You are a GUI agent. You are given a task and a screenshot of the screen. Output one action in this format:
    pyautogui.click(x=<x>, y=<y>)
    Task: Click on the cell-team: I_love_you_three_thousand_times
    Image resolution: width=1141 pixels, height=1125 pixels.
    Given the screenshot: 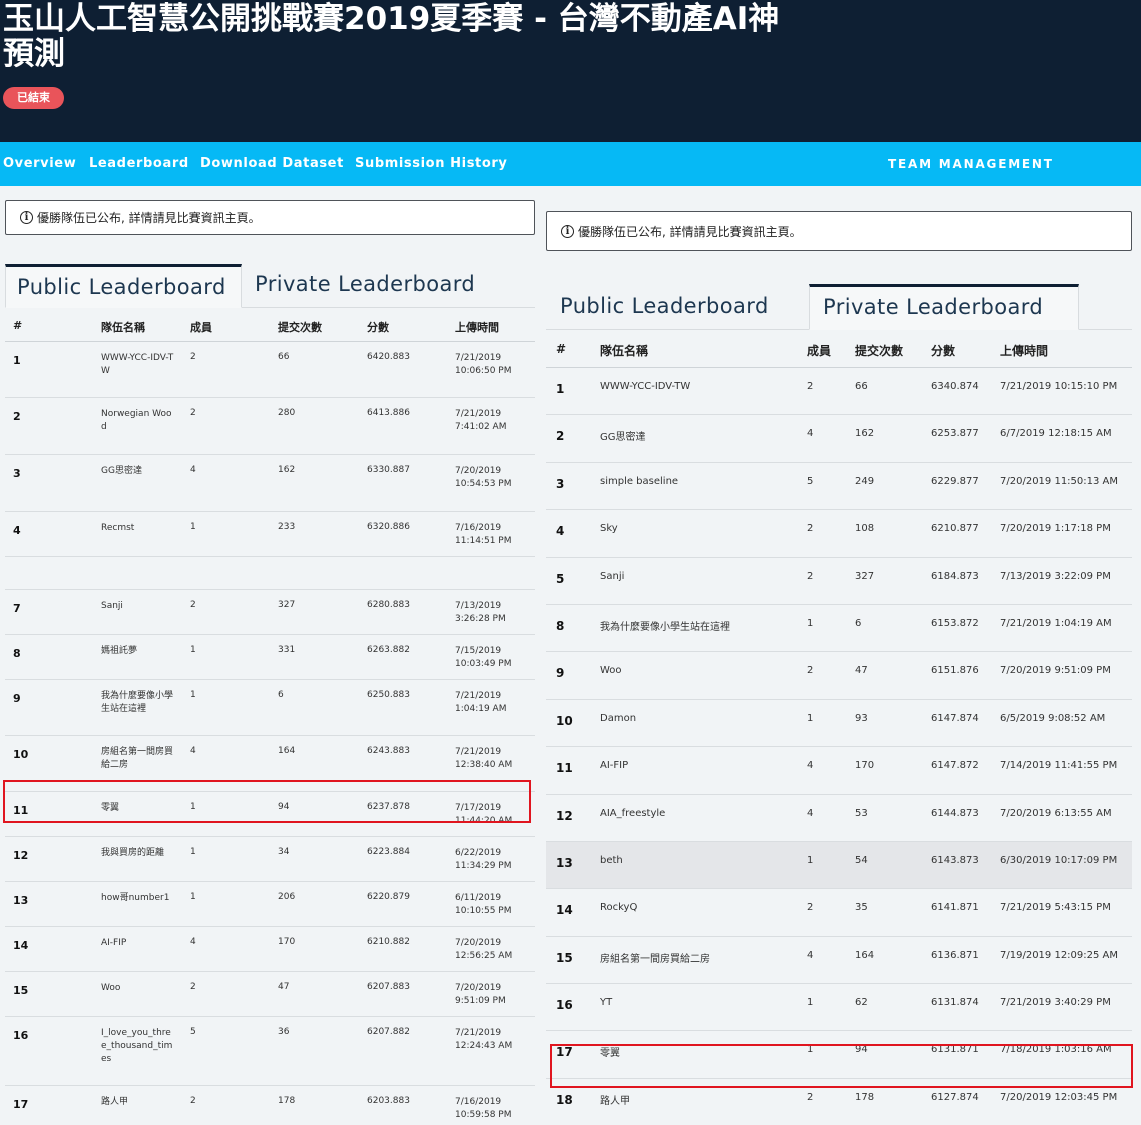 What is the action you would take?
    pyautogui.click(x=138, y=1046)
    